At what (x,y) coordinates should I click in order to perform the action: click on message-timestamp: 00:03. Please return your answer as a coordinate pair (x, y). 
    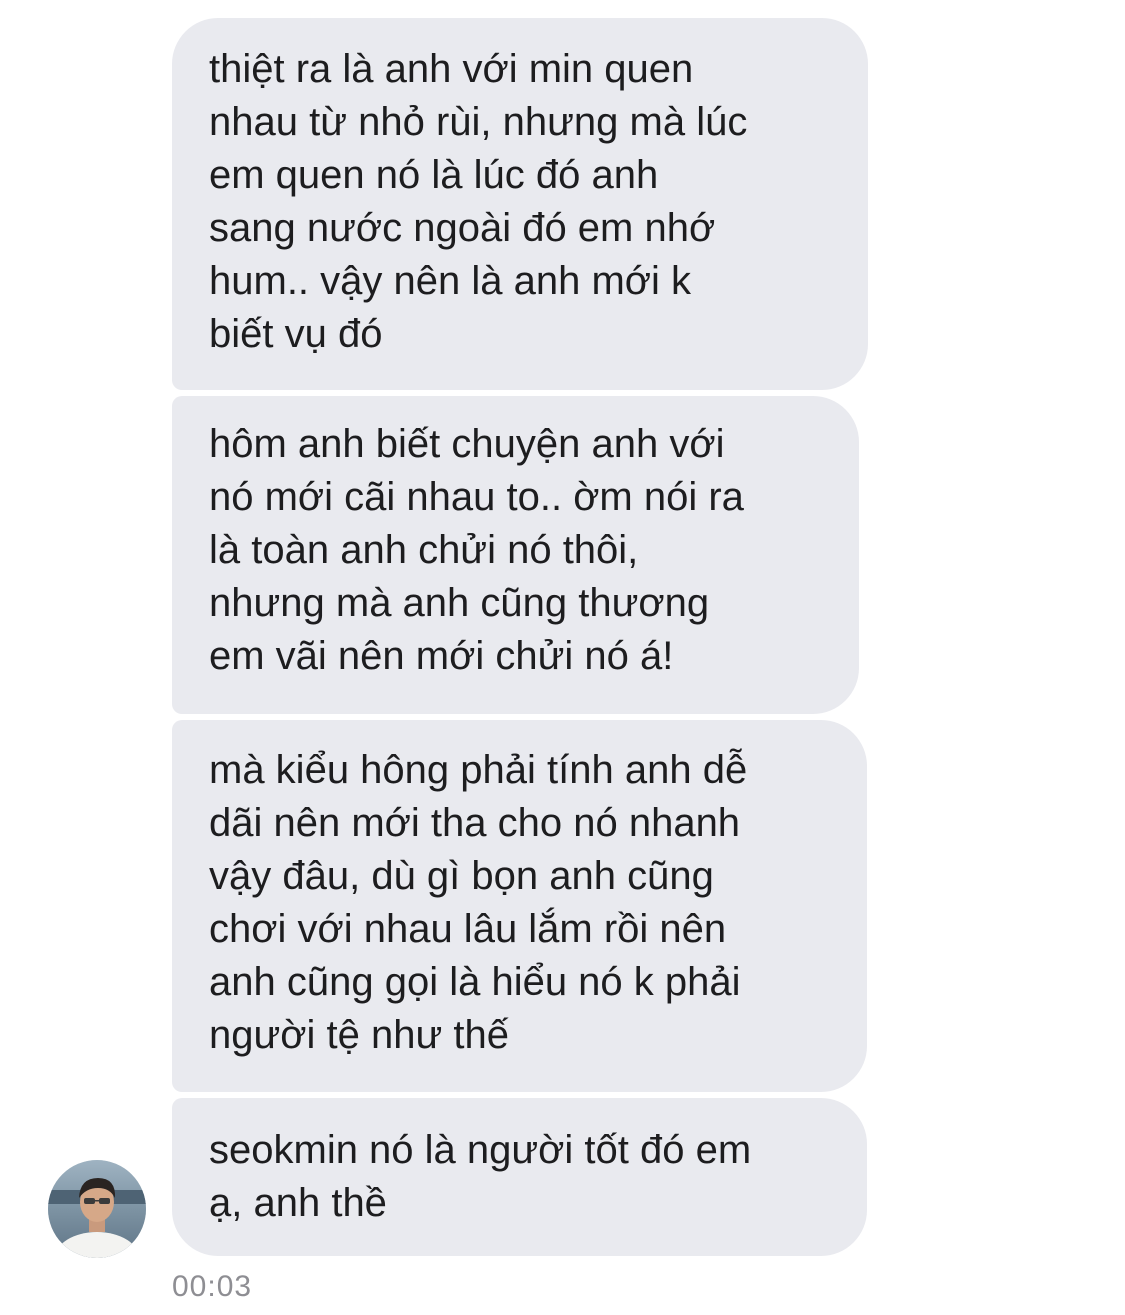
    Looking at the image, I should click on (212, 1286).